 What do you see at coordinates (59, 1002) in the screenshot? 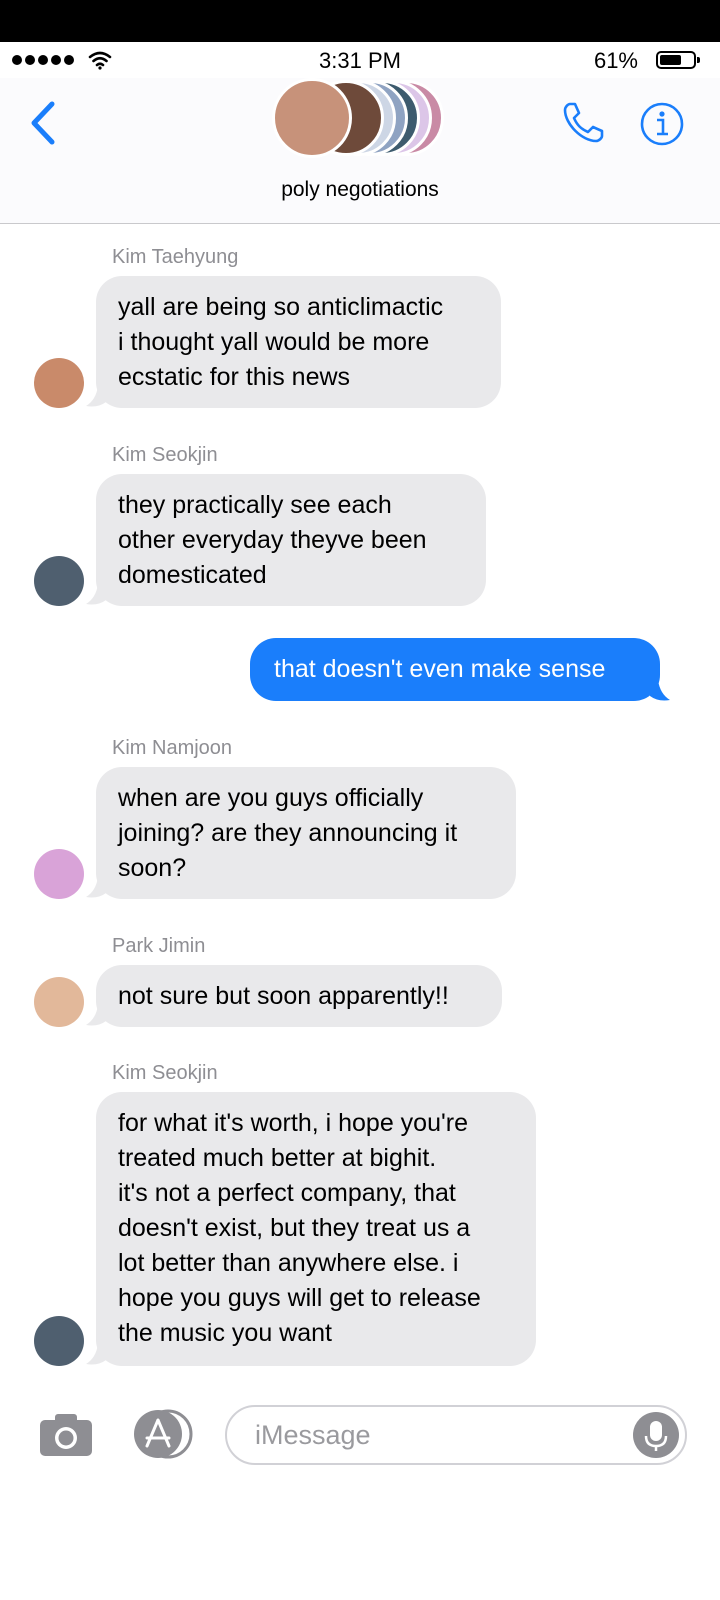
I see `avatar-park-jimin` at bounding box center [59, 1002].